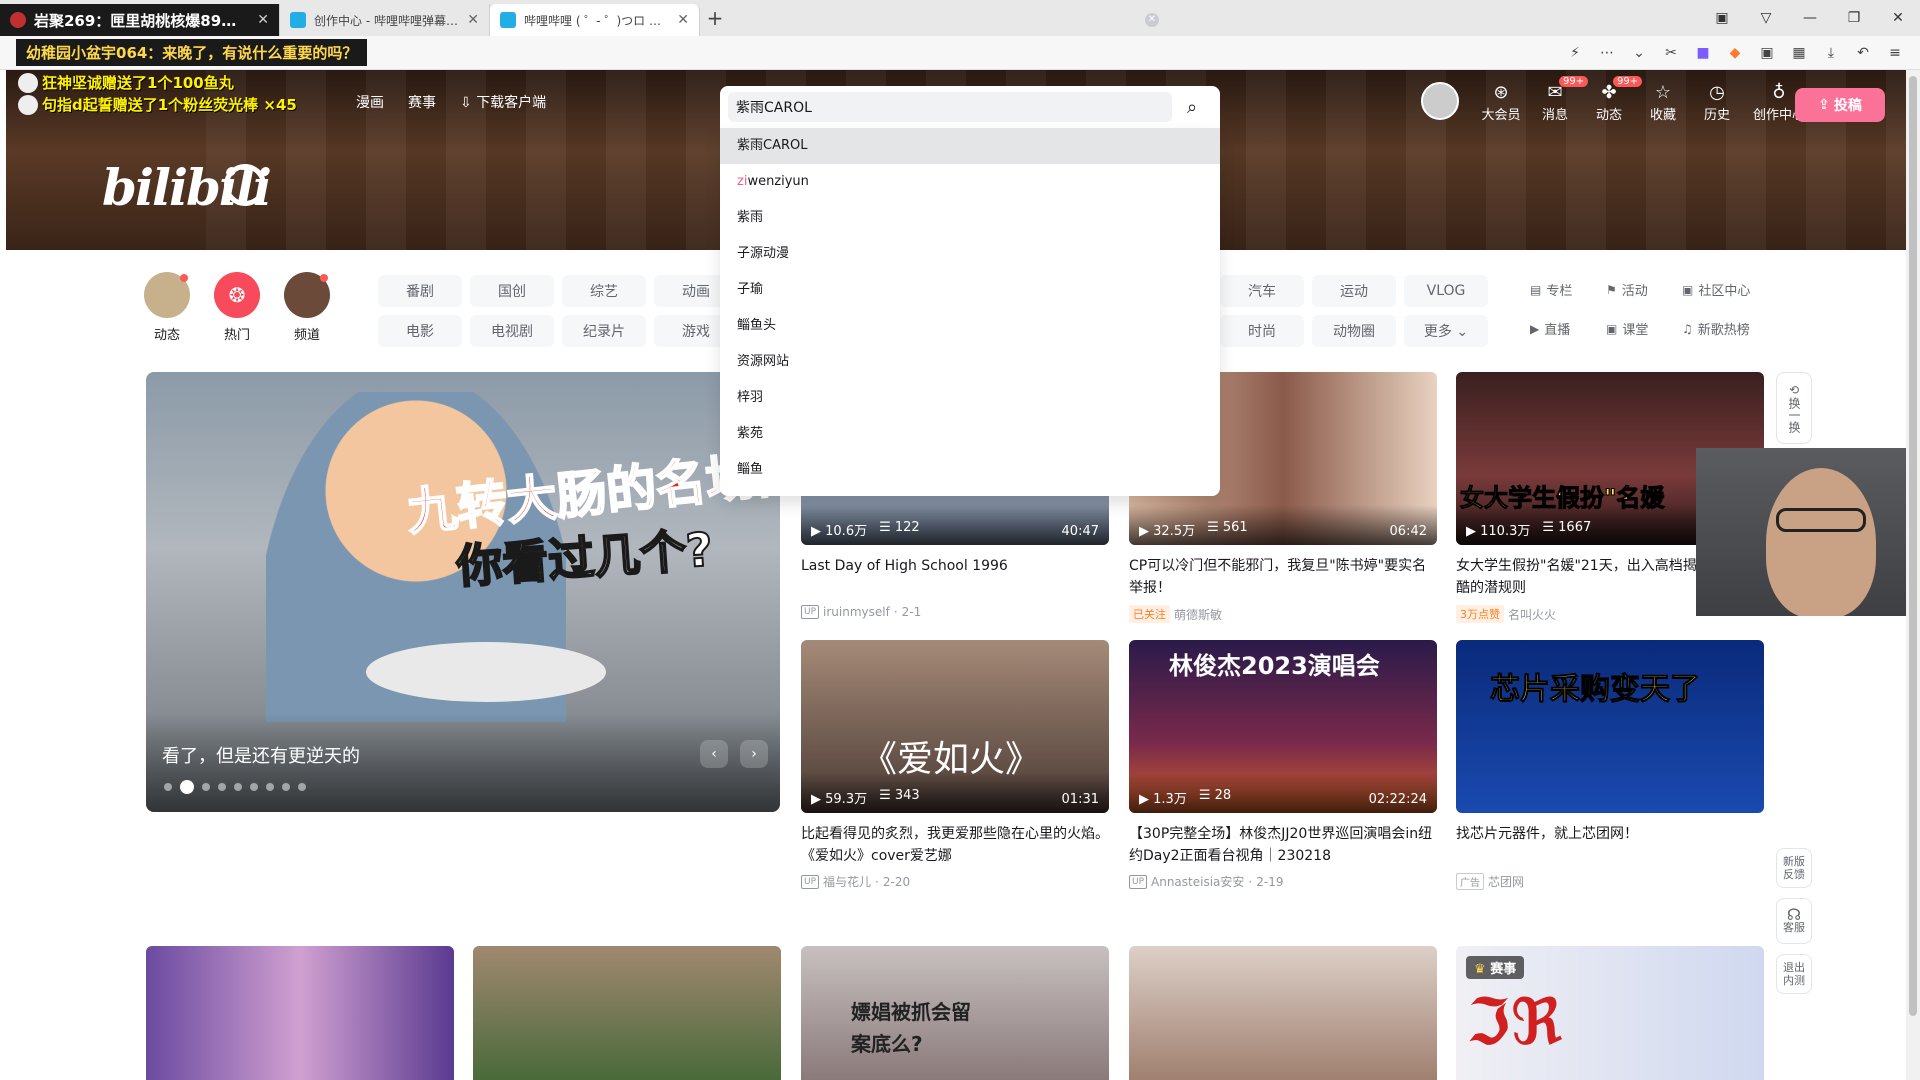 The width and height of the screenshot is (1920, 1080). Describe the element at coordinates (595, 20) in the screenshot. I see `tab-bilibili-home: 哔哩哔哩 ( ゜- ゜)つロ 干杯~-b ✕` at that location.